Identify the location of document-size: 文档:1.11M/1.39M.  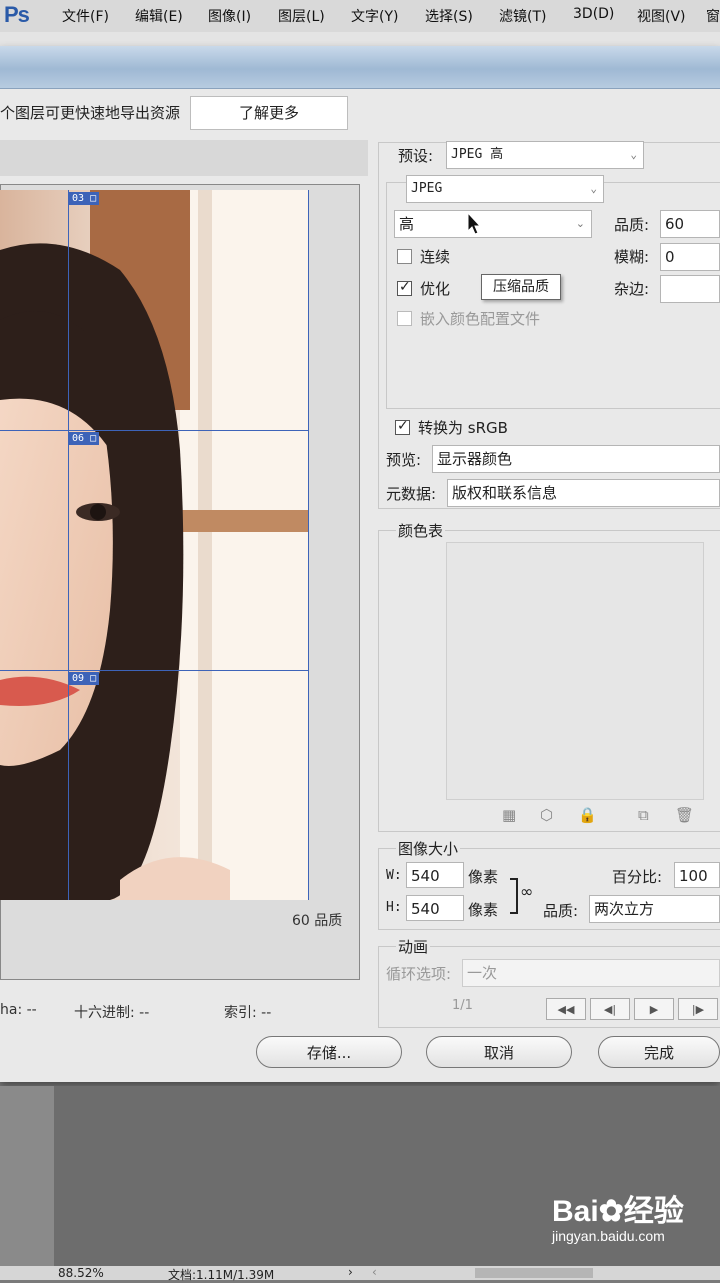
(221, 1275).